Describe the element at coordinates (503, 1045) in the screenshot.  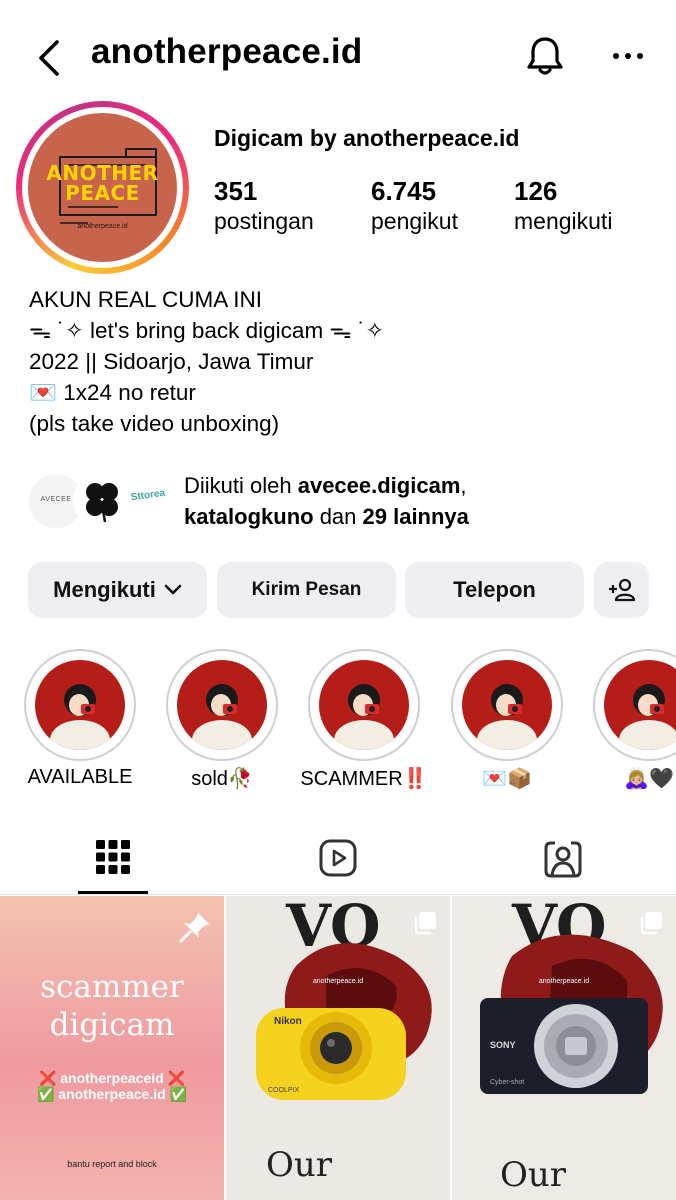
I see `camera-brand-text: SONY` at that location.